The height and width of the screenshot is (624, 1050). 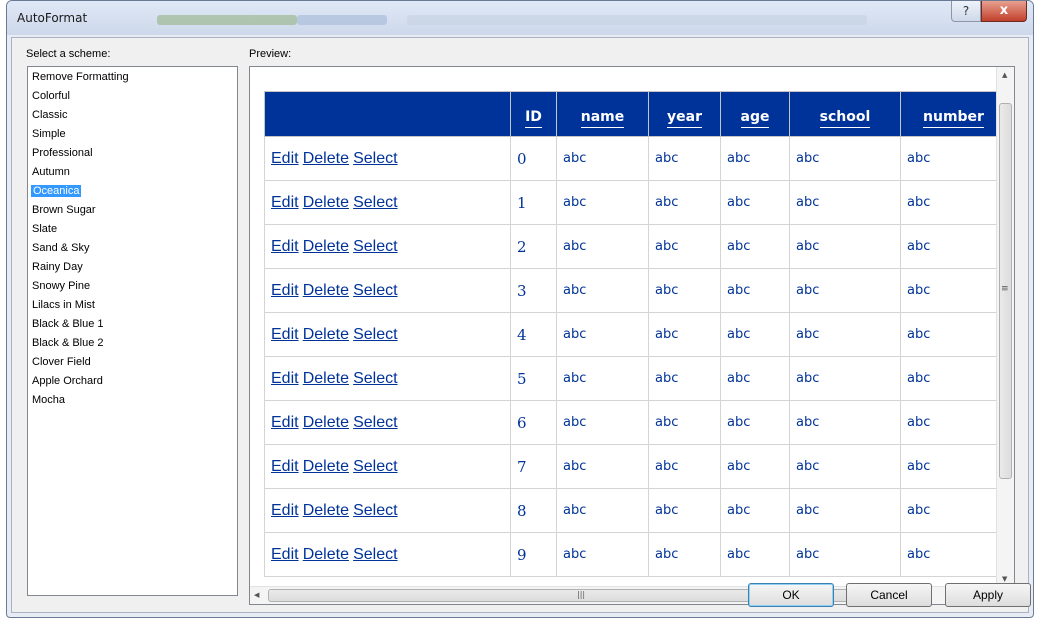 I want to click on scroll-down-icon: ▼, so click(x=1004, y=579).